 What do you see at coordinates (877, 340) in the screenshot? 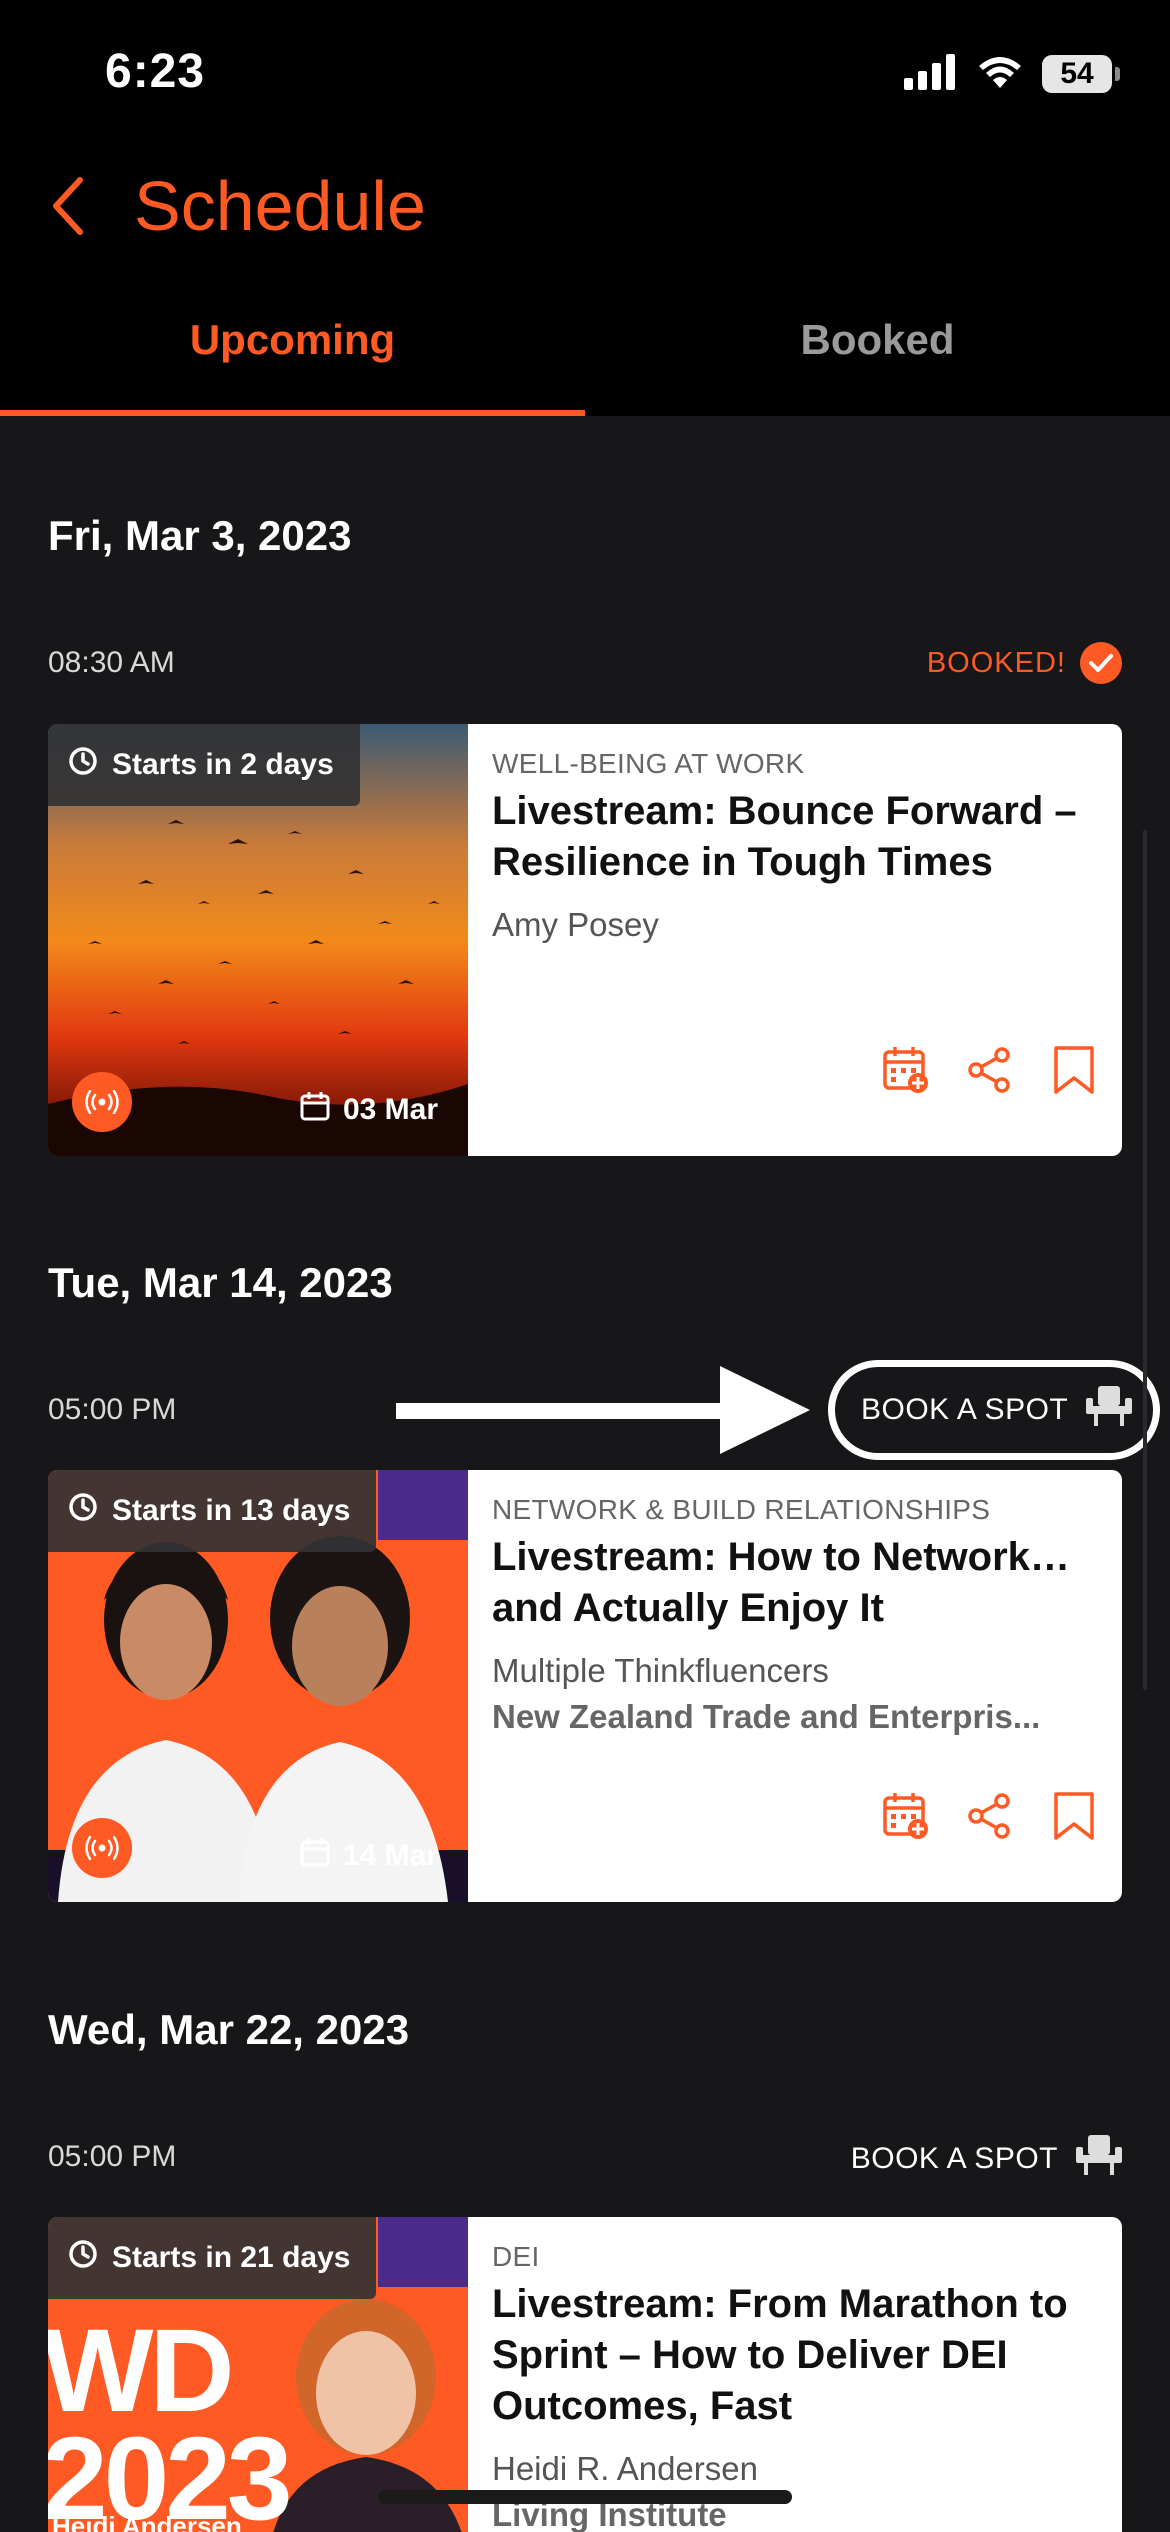
I see `tab-booked: Booked` at bounding box center [877, 340].